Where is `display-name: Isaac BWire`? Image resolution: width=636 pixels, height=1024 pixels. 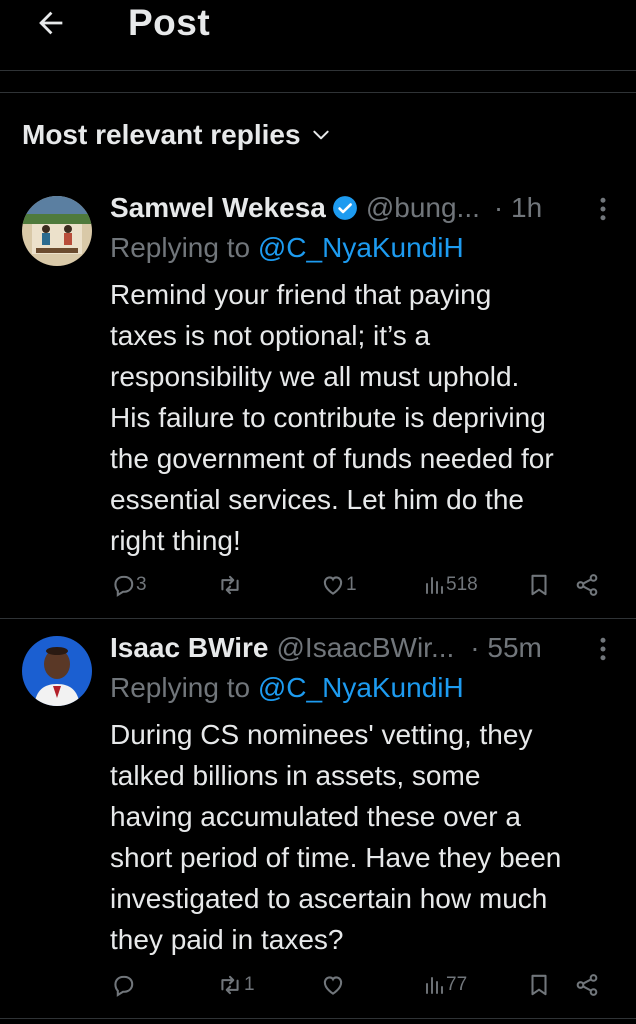 display-name: Isaac BWire is located at coordinates (189, 648).